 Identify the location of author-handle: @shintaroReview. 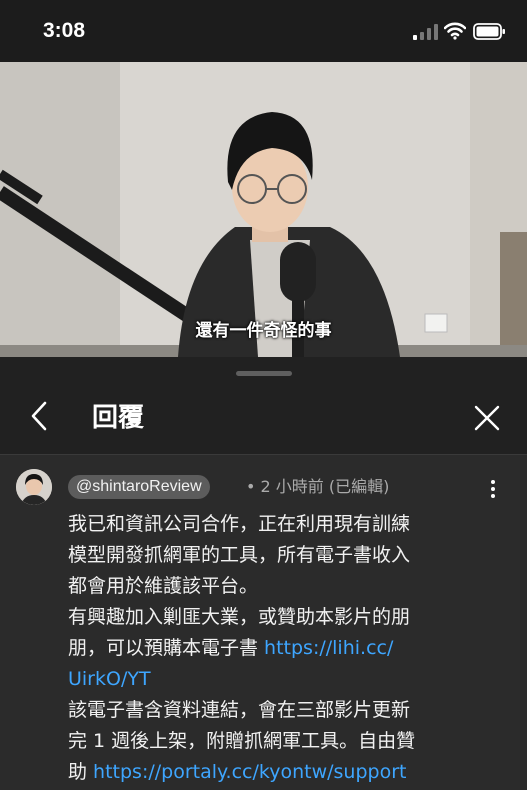
(139, 487).